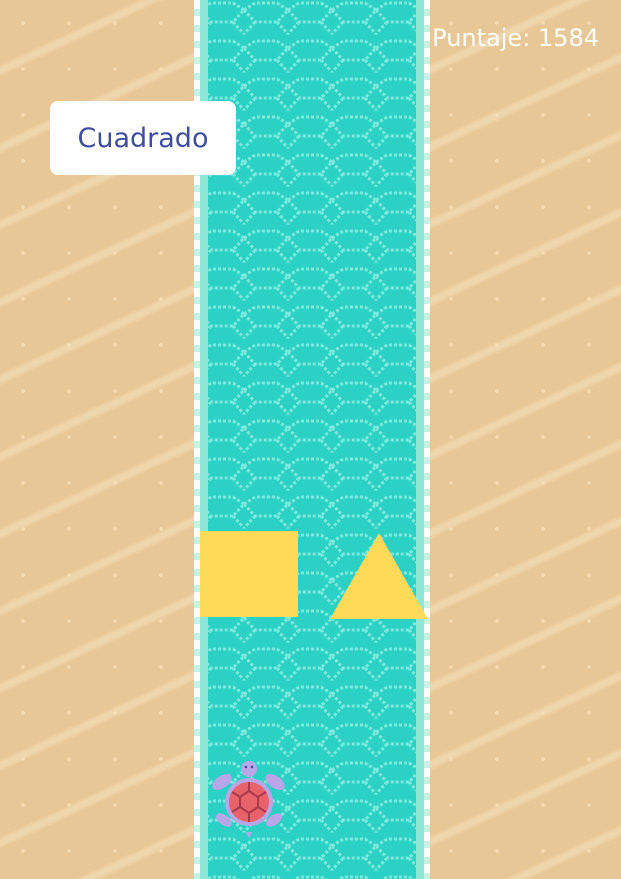 The width and height of the screenshot is (621, 879). Describe the element at coordinates (427, 439) in the screenshot. I see `shoreline-right` at that location.